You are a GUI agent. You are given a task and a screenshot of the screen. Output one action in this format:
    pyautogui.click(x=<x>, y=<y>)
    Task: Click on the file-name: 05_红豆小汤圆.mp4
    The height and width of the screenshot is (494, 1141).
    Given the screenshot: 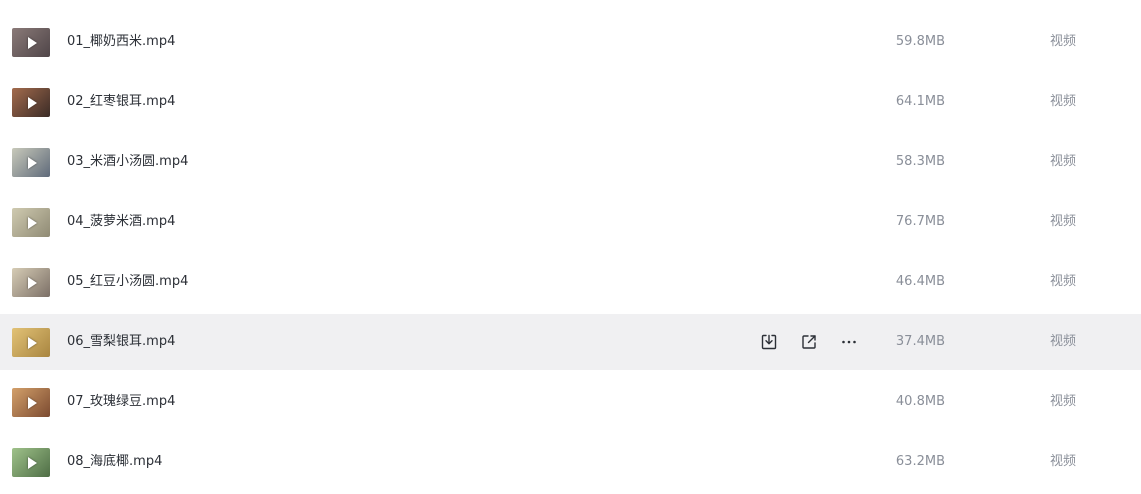 What is the action you would take?
    pyautogui.click(x=127, y=282)
    